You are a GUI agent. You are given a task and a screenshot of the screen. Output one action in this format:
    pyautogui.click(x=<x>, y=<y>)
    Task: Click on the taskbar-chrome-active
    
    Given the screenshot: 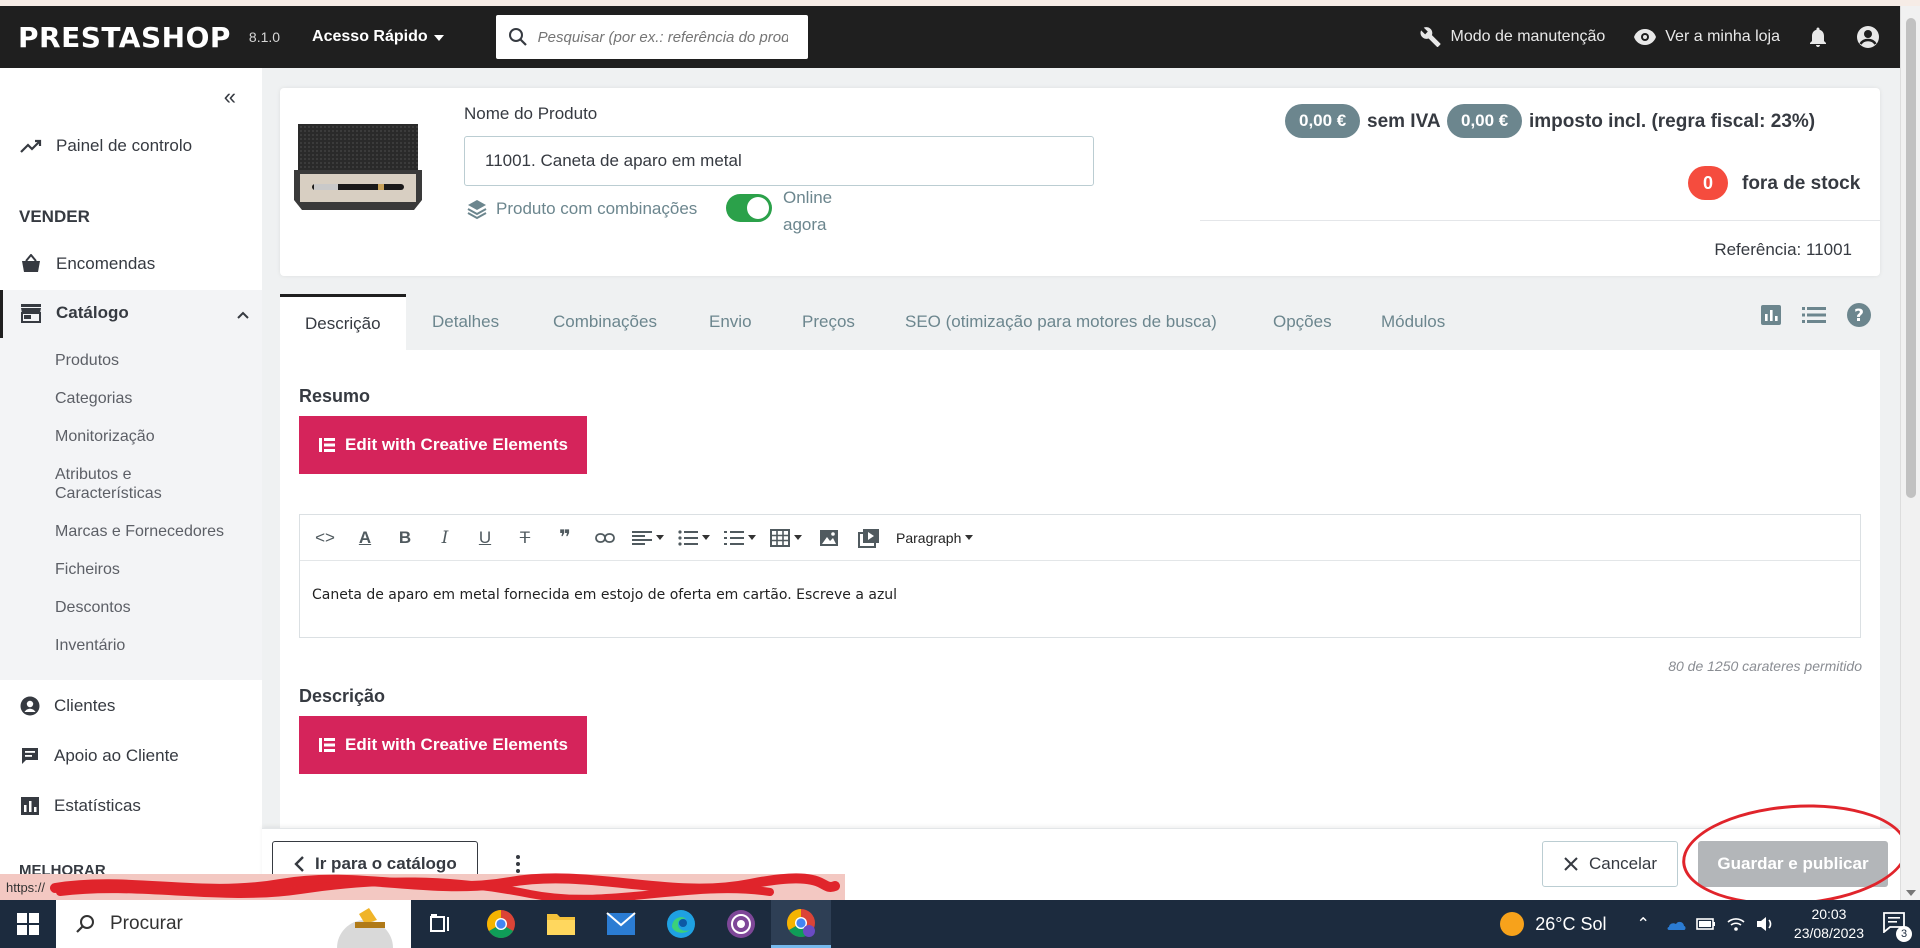 What is the action you would take?
    pyautogui.click(x=801, y=924)
    